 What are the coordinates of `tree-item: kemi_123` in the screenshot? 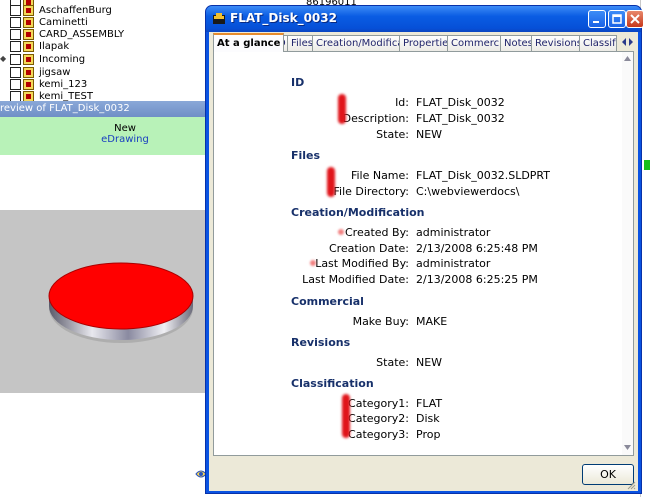 It's located at (43, 84).